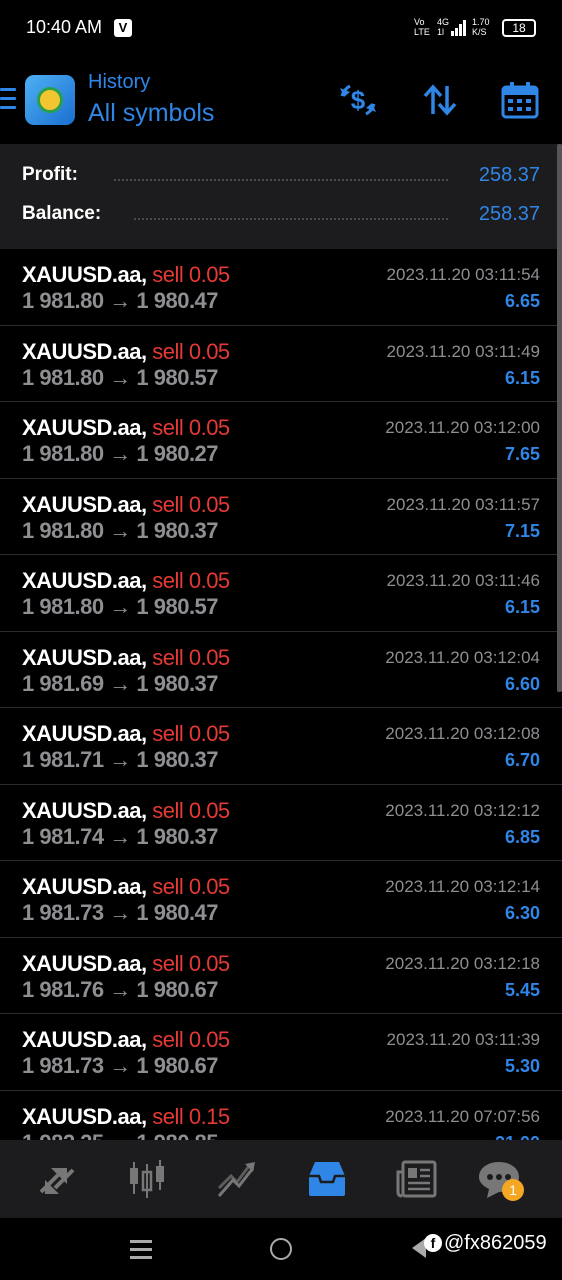 This screenshot has height=1280, width=562. I want to click on trade-prices: 1 981.73 → 1 980.47, so click(120, 913).